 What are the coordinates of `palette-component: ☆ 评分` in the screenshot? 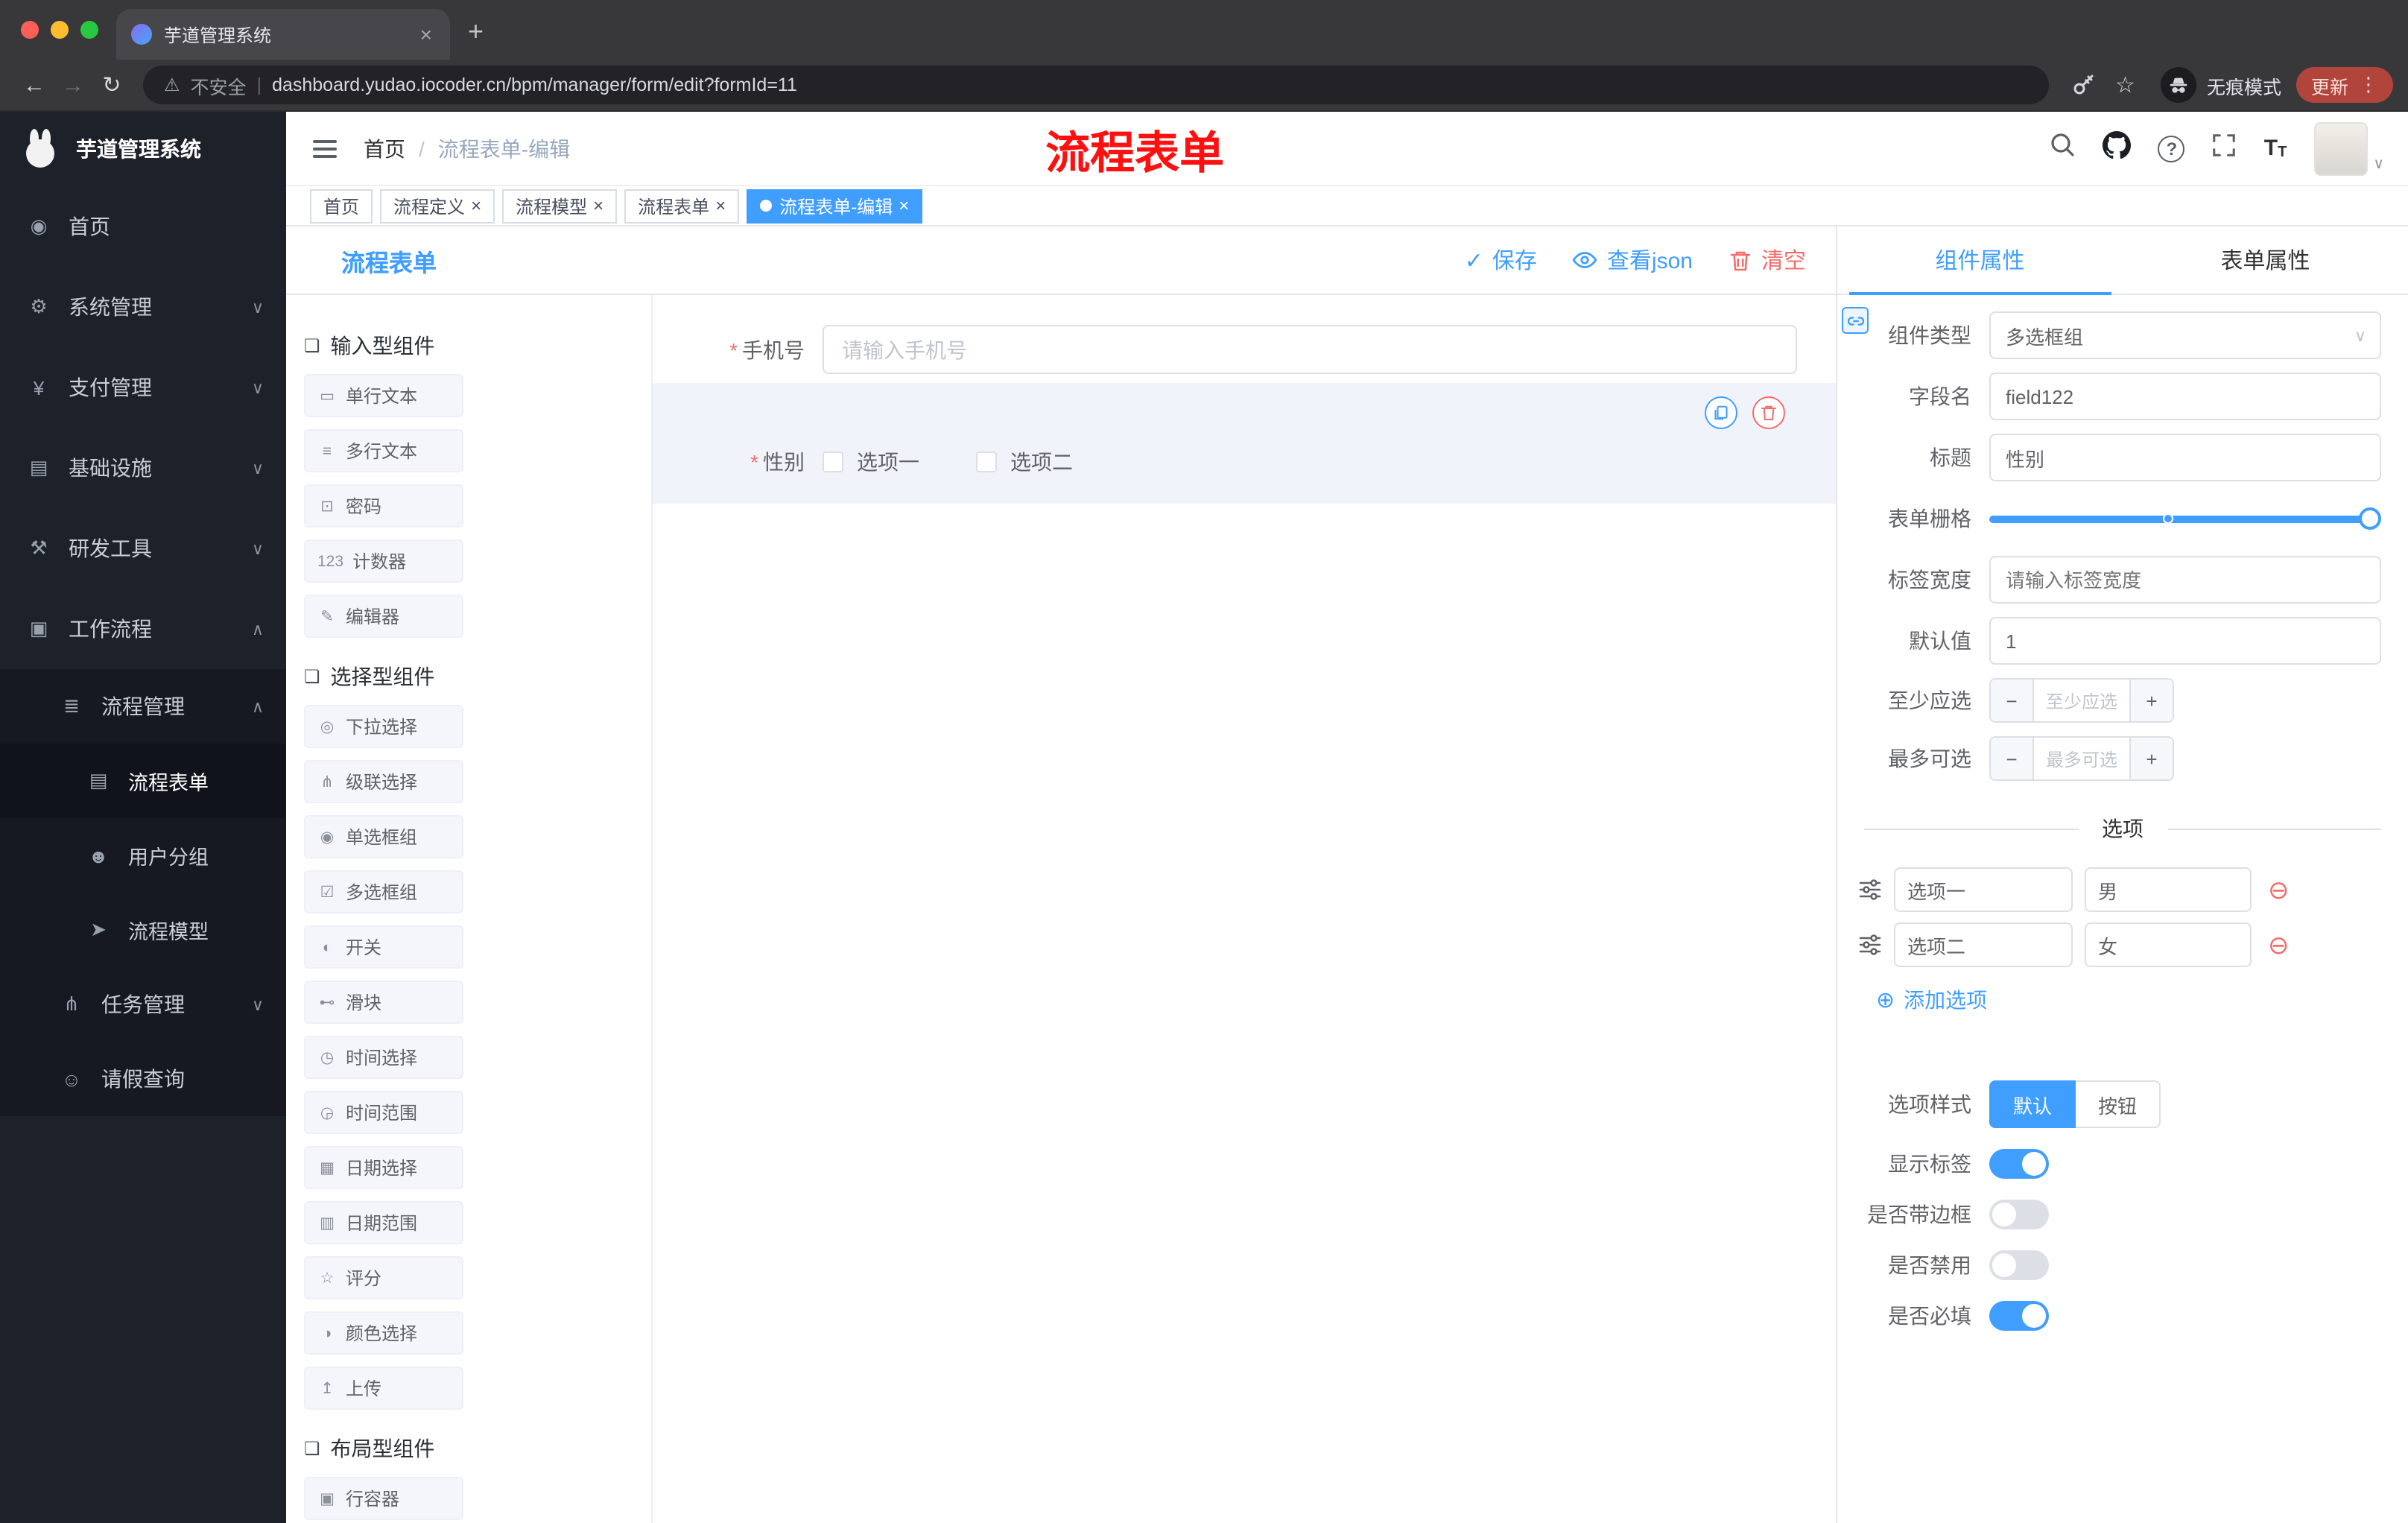 It's located at (383, 1277).